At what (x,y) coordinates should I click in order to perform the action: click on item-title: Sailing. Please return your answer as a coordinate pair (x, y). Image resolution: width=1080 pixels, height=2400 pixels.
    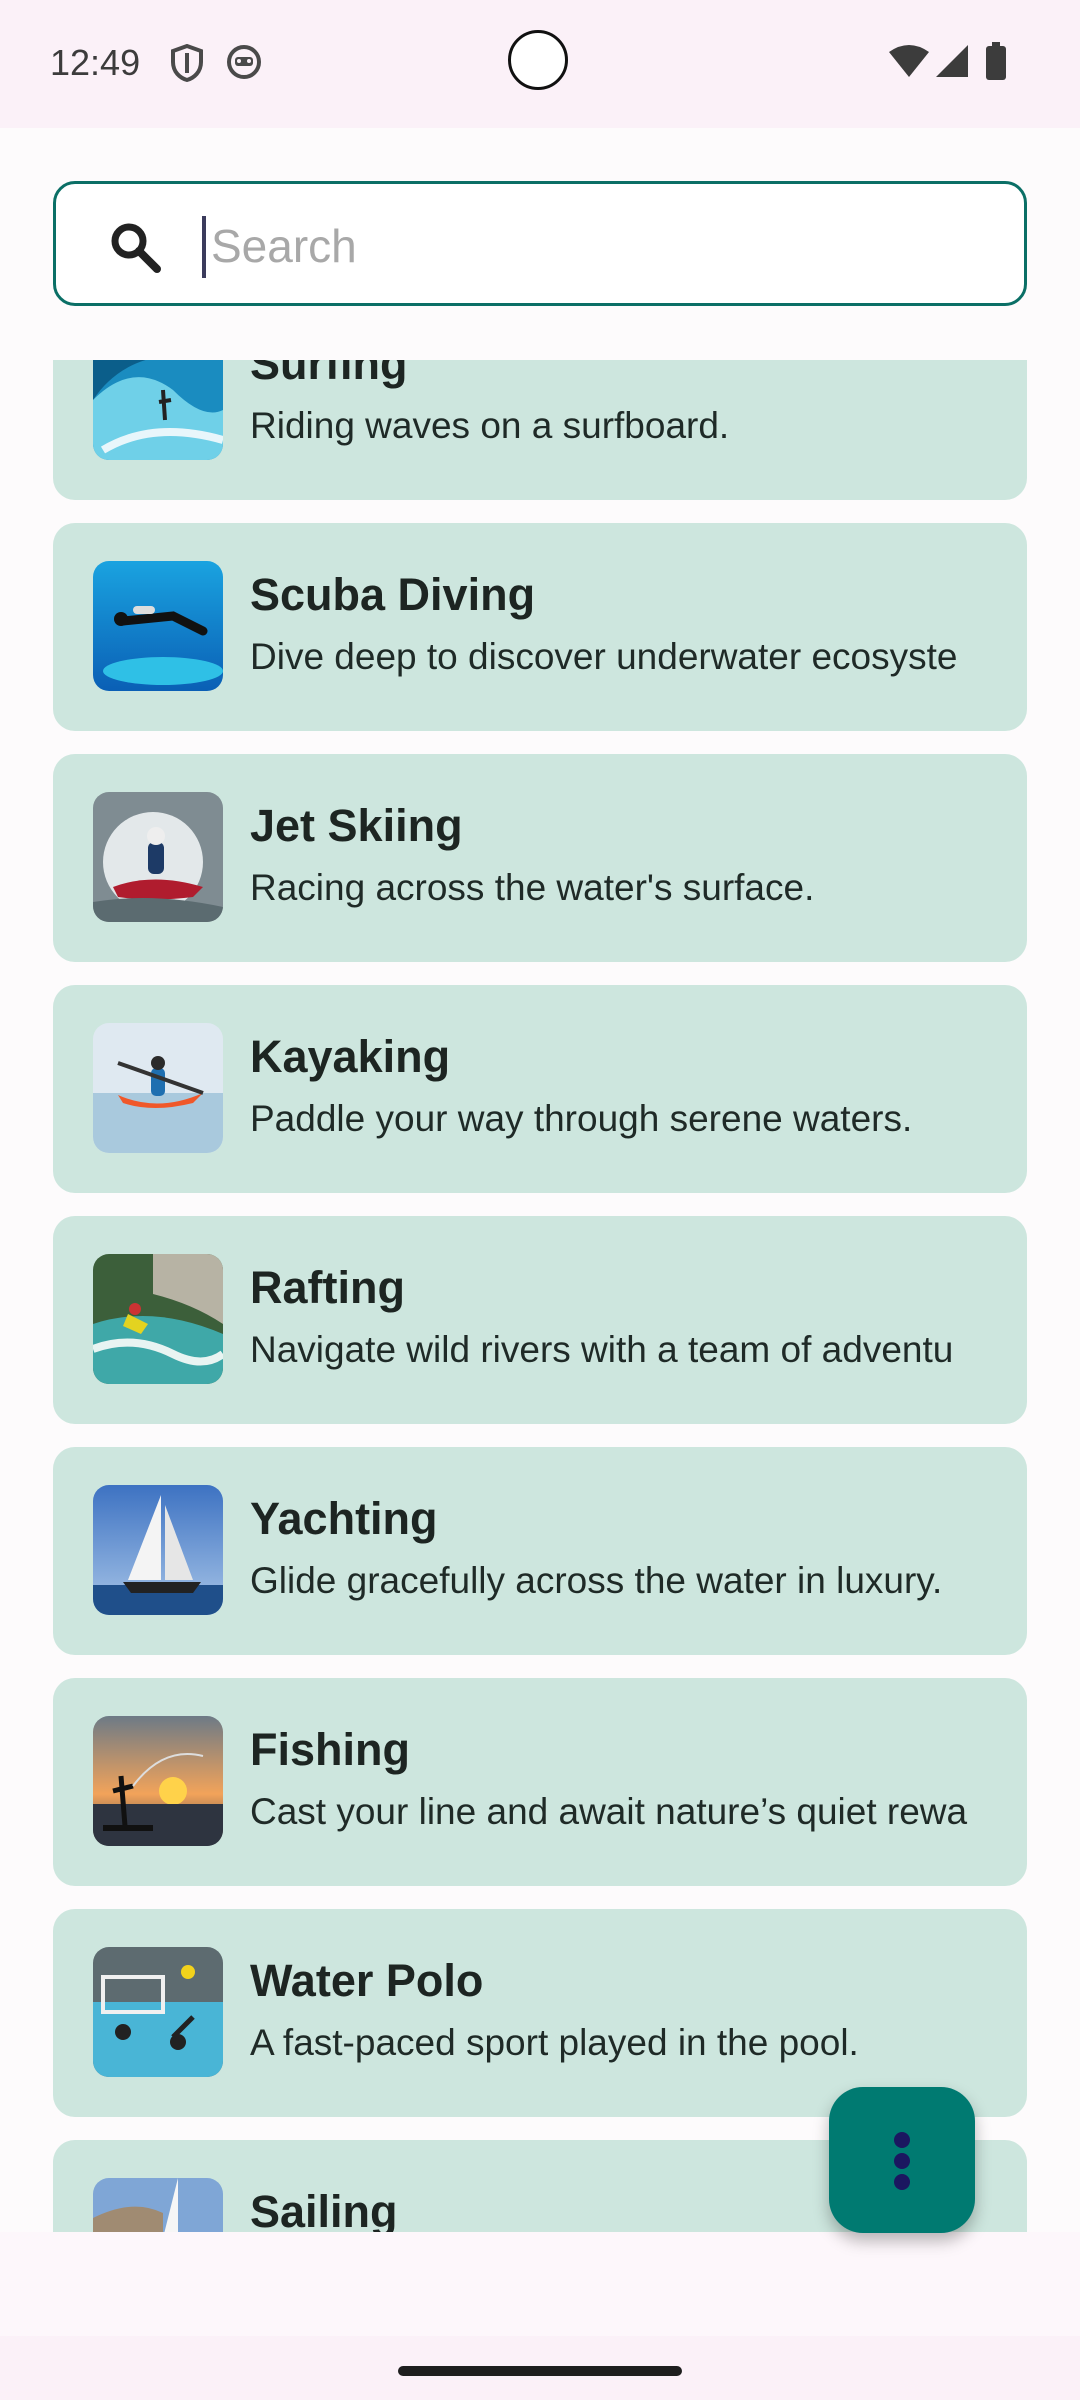
    Looking at the image, I should click on (324, 2209).